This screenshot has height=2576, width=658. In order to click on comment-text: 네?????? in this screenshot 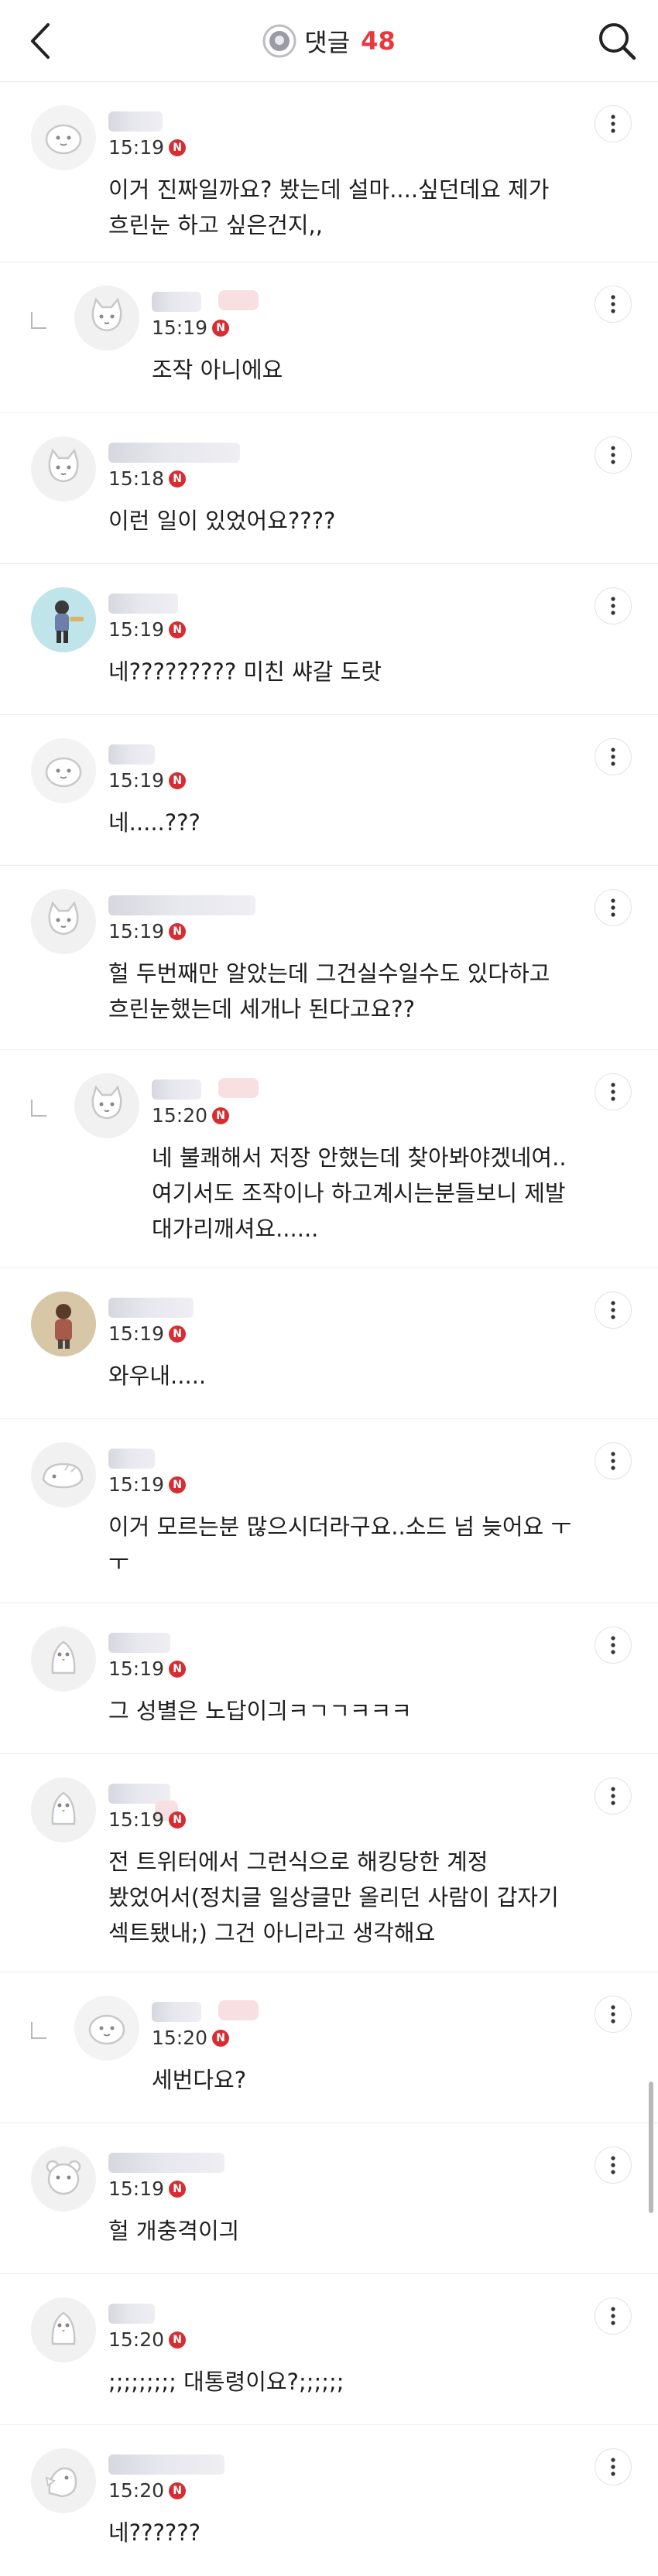, I will do `click(154, 2533)`.